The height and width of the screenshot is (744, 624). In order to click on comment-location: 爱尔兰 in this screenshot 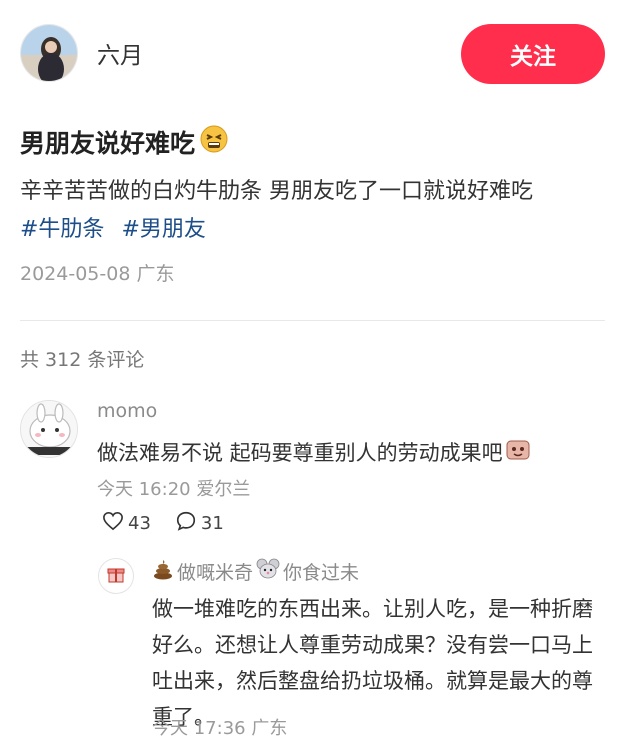, I will do `click(223, 489)`.